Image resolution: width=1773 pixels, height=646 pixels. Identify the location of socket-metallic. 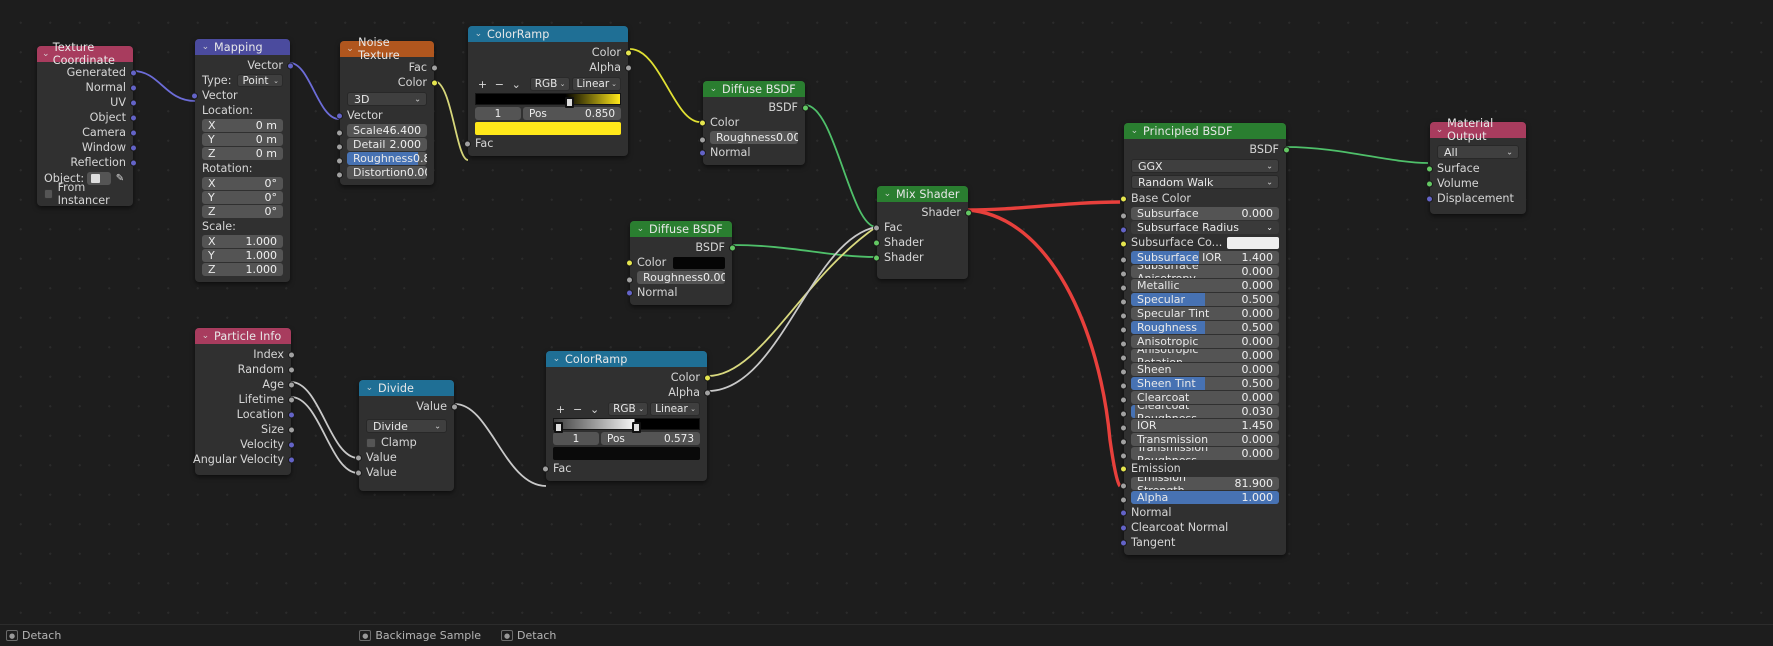
(1123, 288).